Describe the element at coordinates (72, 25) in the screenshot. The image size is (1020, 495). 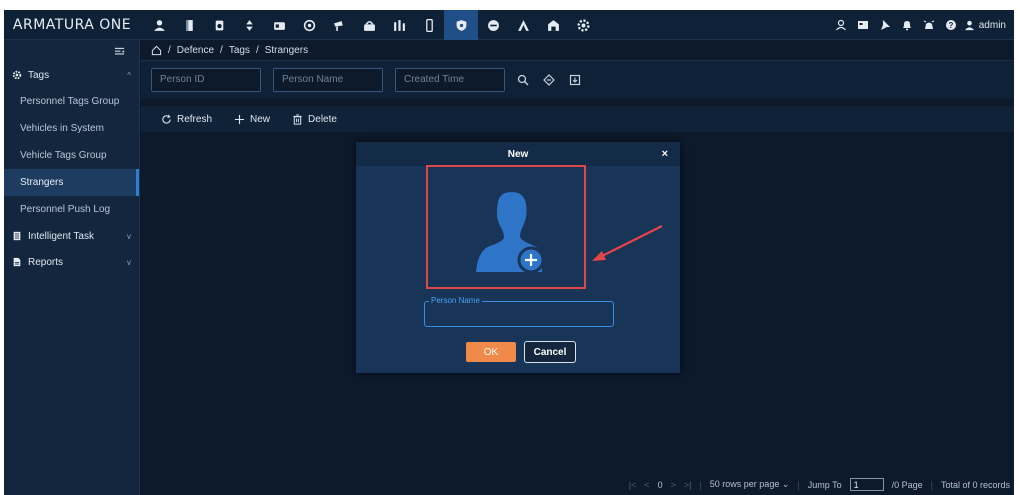
I see `app-logo: ARMATURA ONE` at that location.